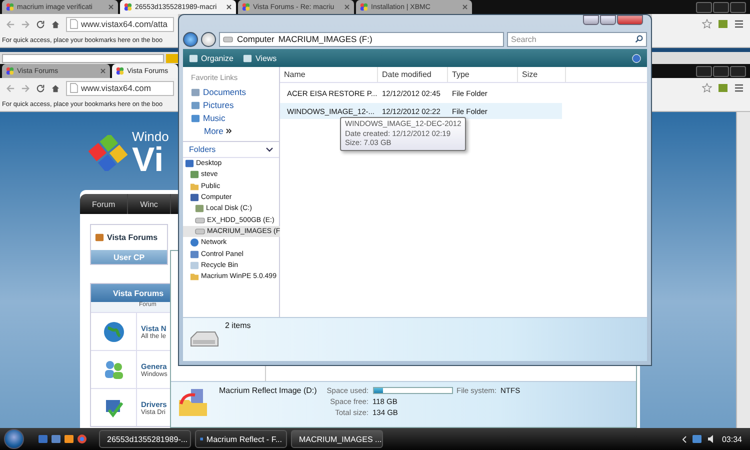 The height and width of the screenshot is (450, 750). Describe the element at coordinates (542, 74) in the screenshot. I see `column-header: Size` at that location.